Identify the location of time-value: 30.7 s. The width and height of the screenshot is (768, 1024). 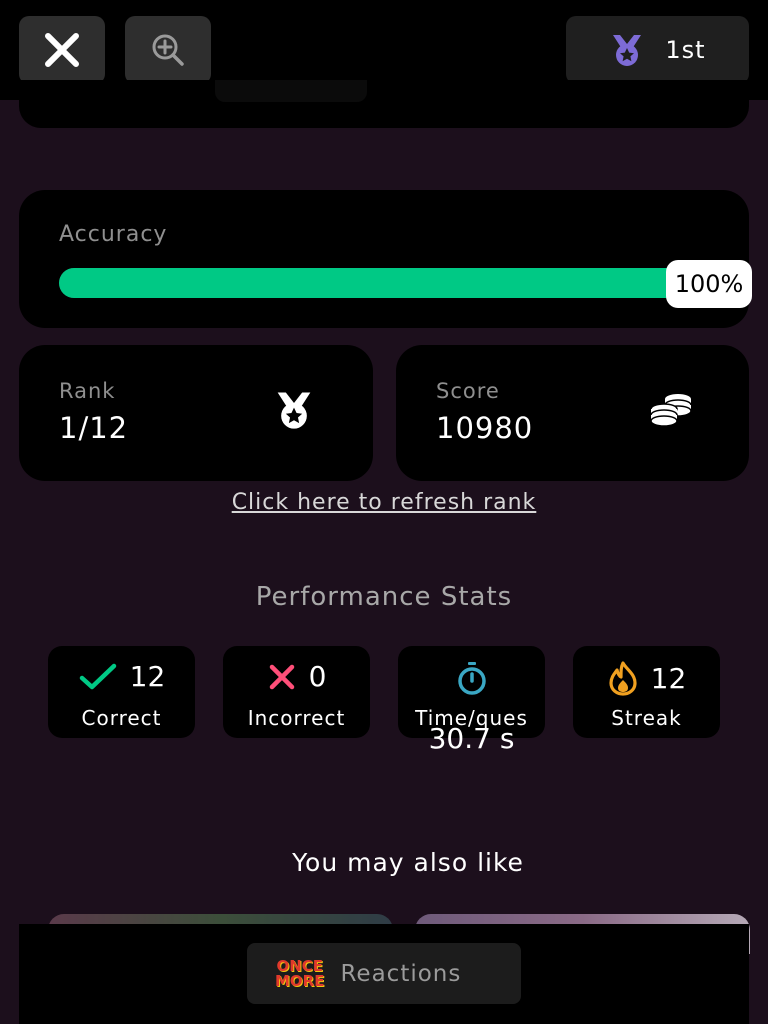
(471, 738).